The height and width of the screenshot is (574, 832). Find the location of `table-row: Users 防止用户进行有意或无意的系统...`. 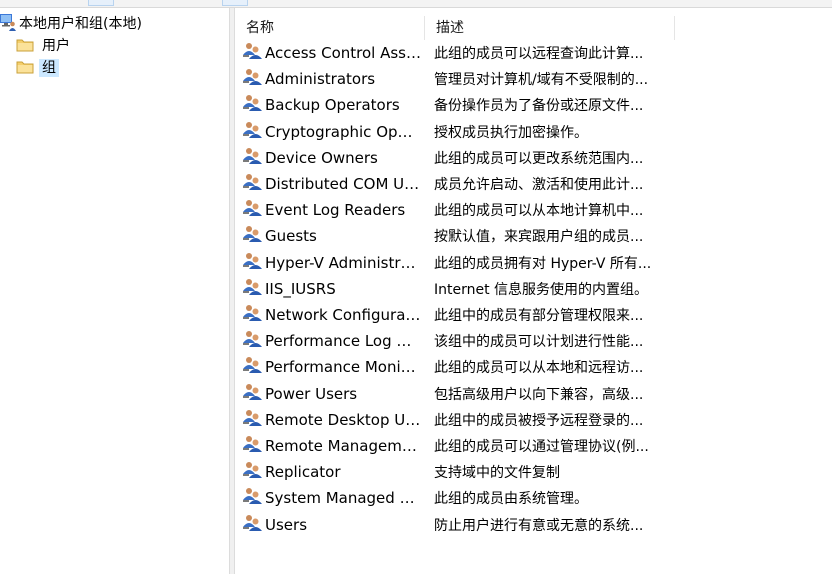

table-row: Users 防止用户进行有意或无意的系统... is located at coordinates (450, 525).